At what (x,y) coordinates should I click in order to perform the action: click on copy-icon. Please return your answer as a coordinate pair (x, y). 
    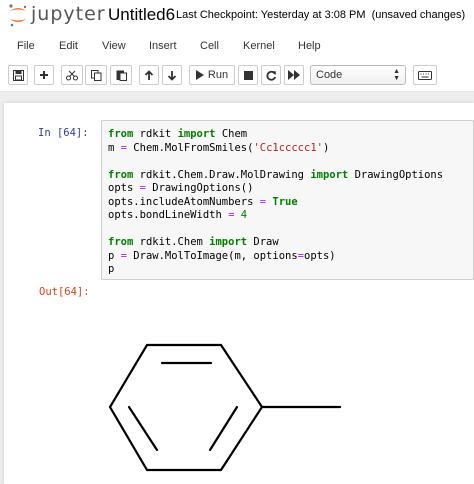
    Looking at the image, I should click on (95, 75).